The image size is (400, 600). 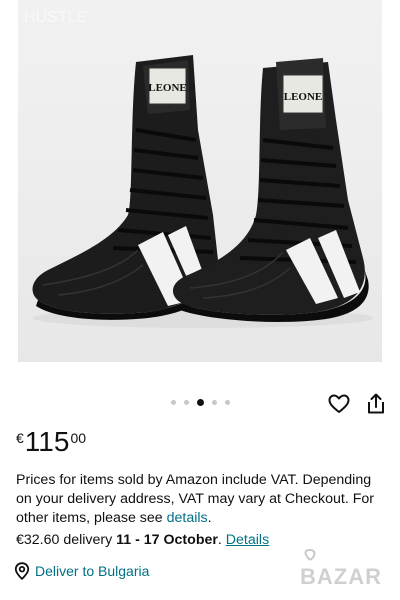 I want to click on carousel-dot-active, so click(x=200, y=402).